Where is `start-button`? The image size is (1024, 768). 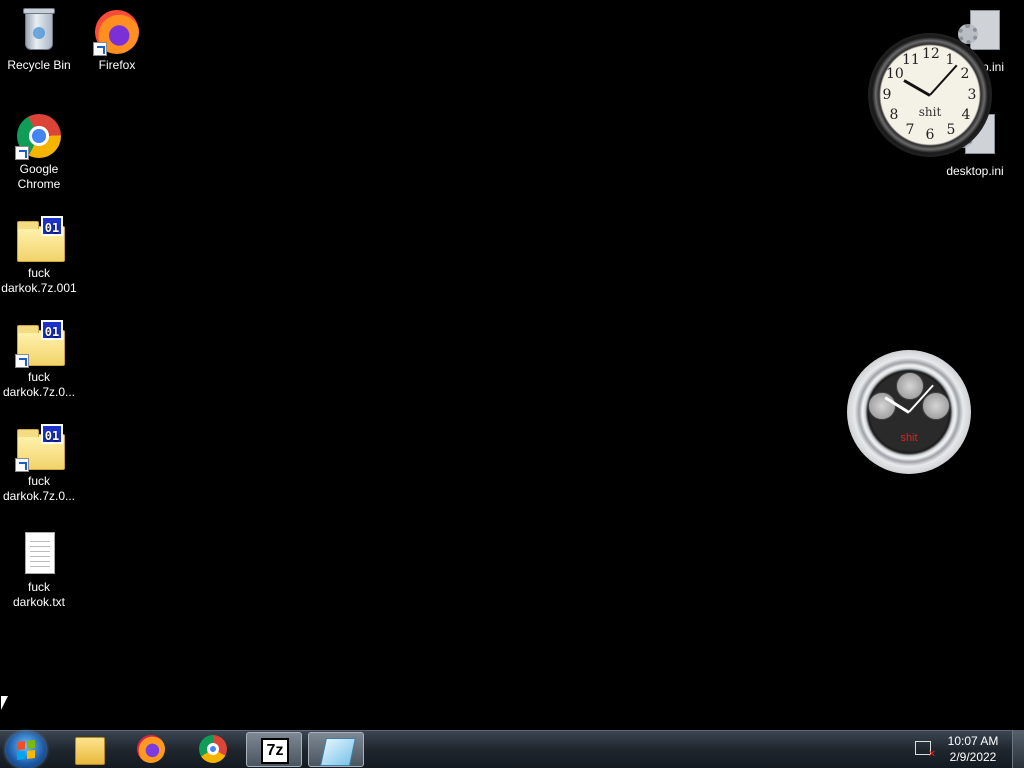
start-button is located at coordinates (26, 750).